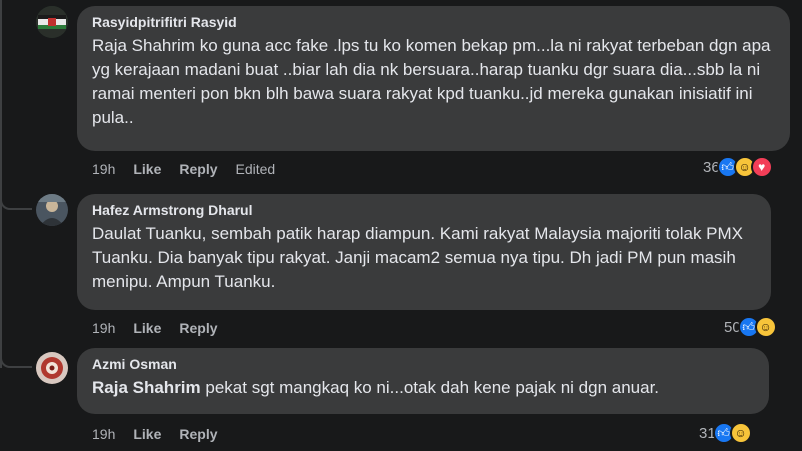 The image size is (802, 451). What do you see at coordinates (435, 22) in the screenshot?
I see `comment-author: Rasyidpitrifitri Rasyid` at bounding box center [435, 22].